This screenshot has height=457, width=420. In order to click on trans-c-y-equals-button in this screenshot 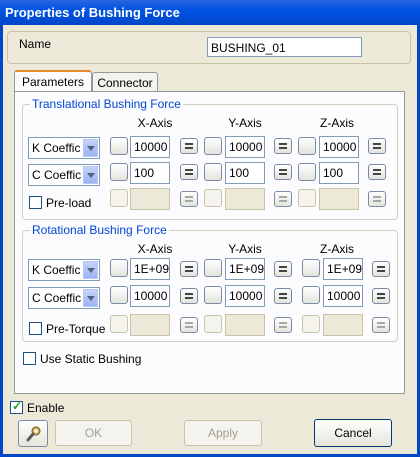, I will do `click(283, 172)`.